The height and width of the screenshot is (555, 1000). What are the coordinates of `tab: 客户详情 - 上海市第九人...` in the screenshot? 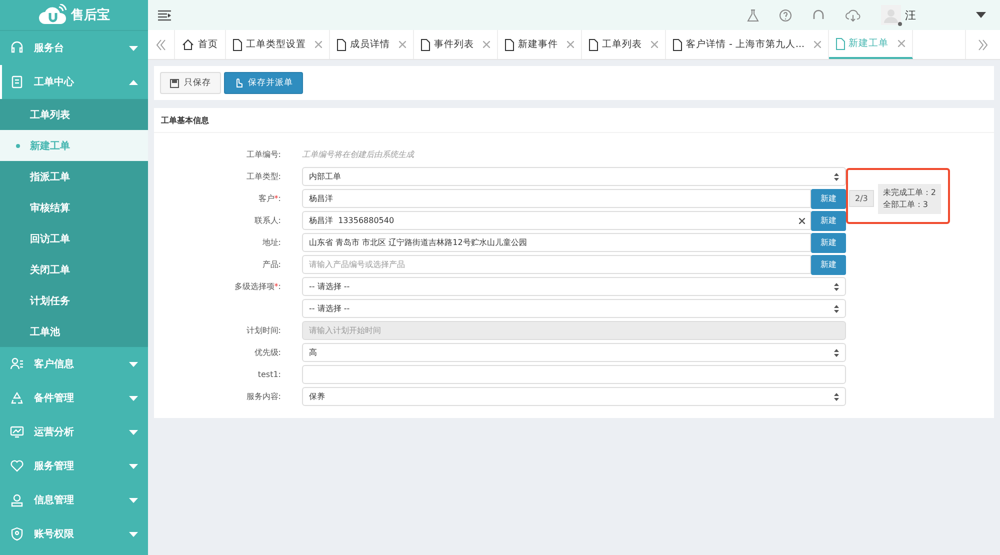 It's located at (747, 44).